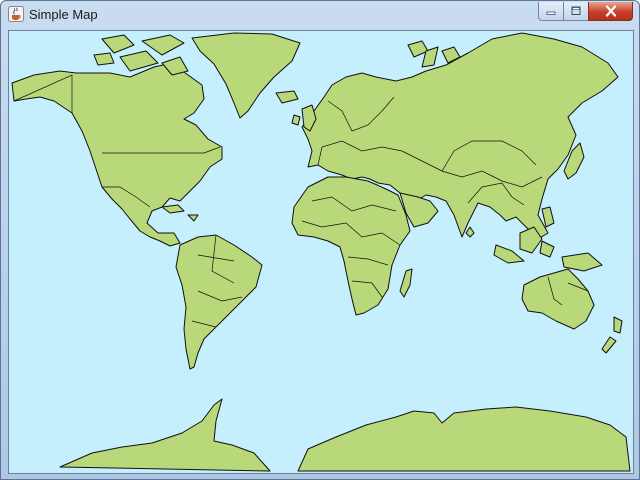 The height and width of the screenshot is (480, 640). What do you see at coordinates (406, 283) in the screenshot?
I see `landmass-madagascar` at bounding box center [406, 283].